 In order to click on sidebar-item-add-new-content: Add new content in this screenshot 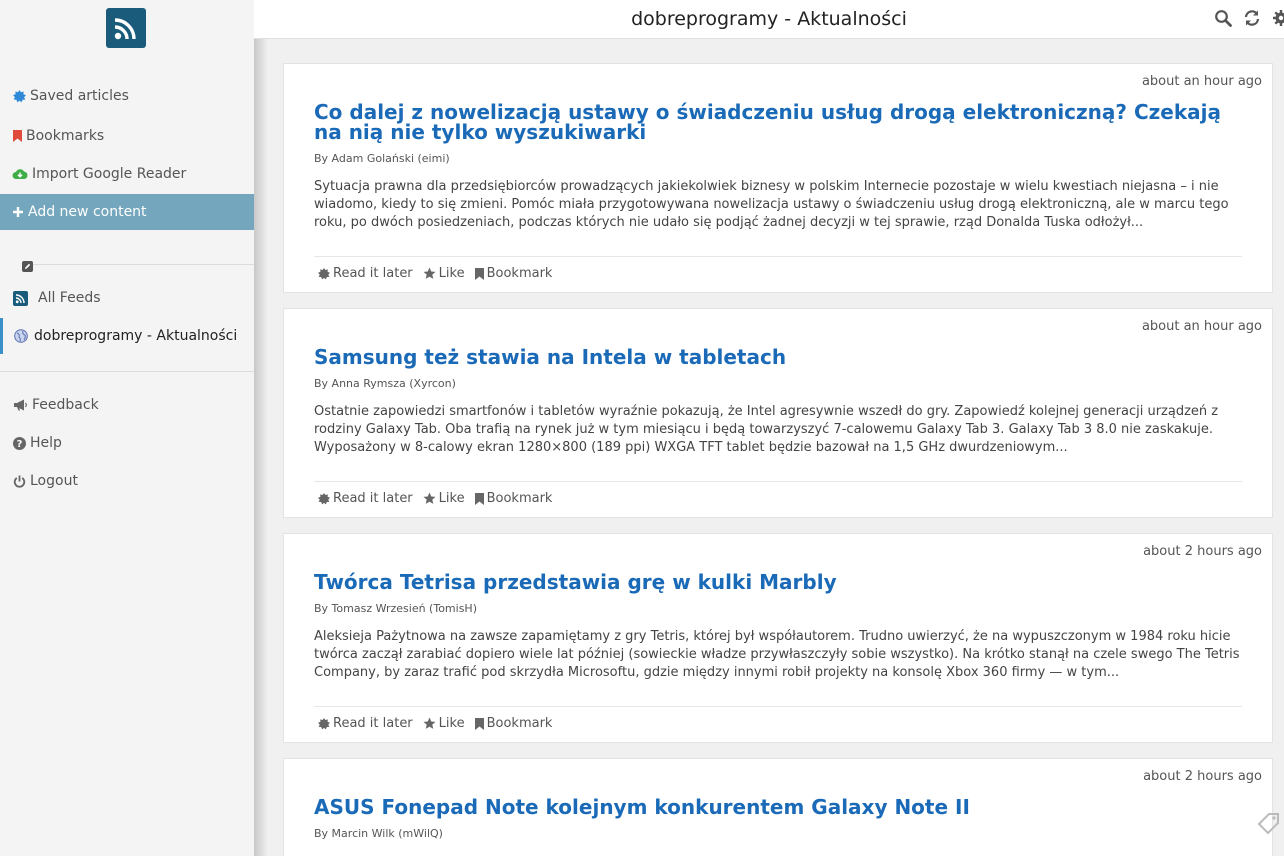, I will do `click(127, 212)`.